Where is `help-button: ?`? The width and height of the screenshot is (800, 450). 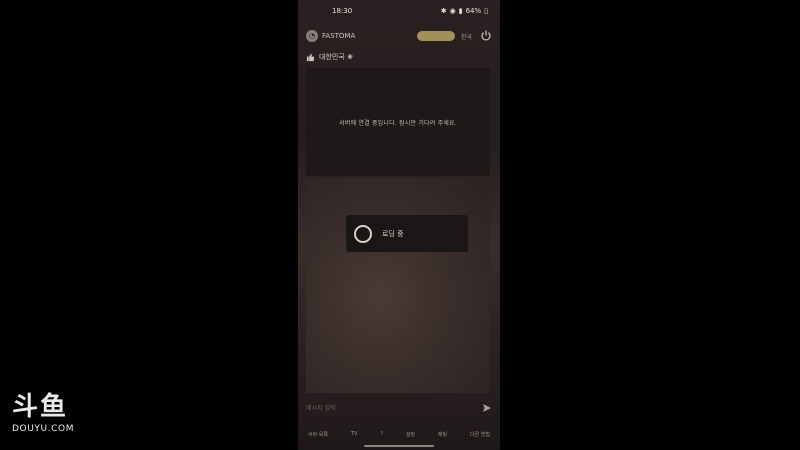
help-button: ? is located at coordinates (381, 434).